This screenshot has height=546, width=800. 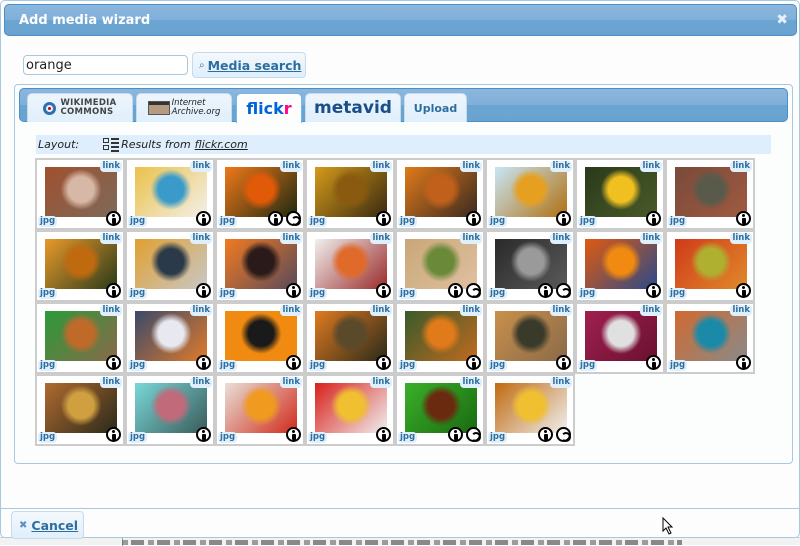 What do you see at coordinates (221, 144) in the screenshot?
I see `flickr-source-link: flickr.com` at bounding box center [221, 144].